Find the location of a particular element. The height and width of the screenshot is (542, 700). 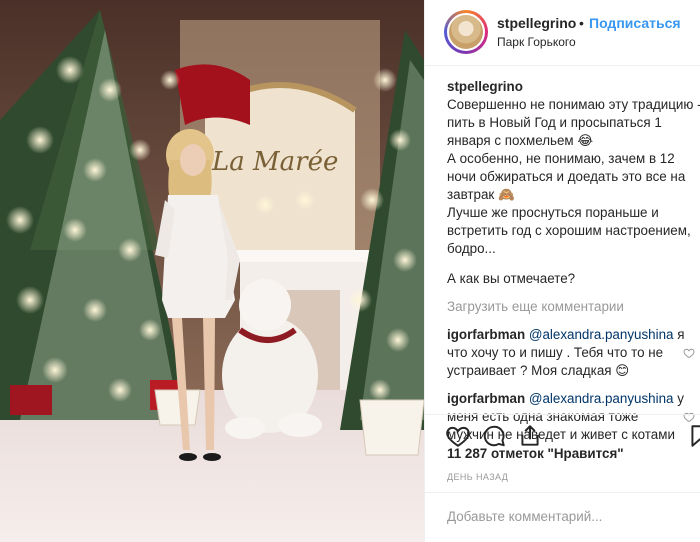

comment-like-heart-icon is located at coordinates (689, 353).